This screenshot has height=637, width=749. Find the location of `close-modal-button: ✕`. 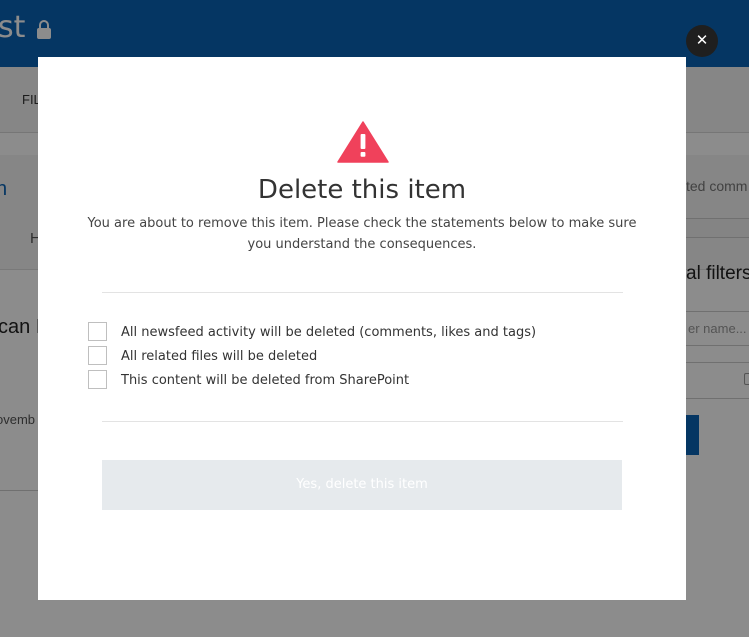

close-modal-button: ✕ is located at coordinates (702, 41).